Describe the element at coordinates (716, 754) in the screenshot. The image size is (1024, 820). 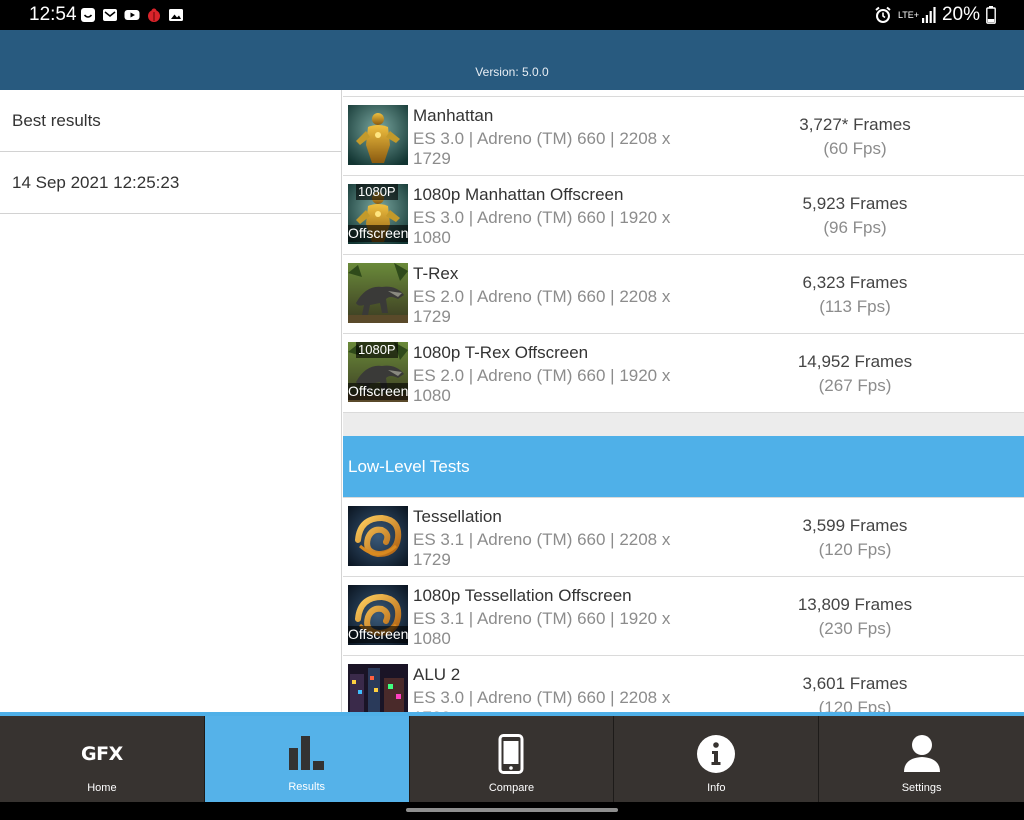
I see `info-icon` at that location.